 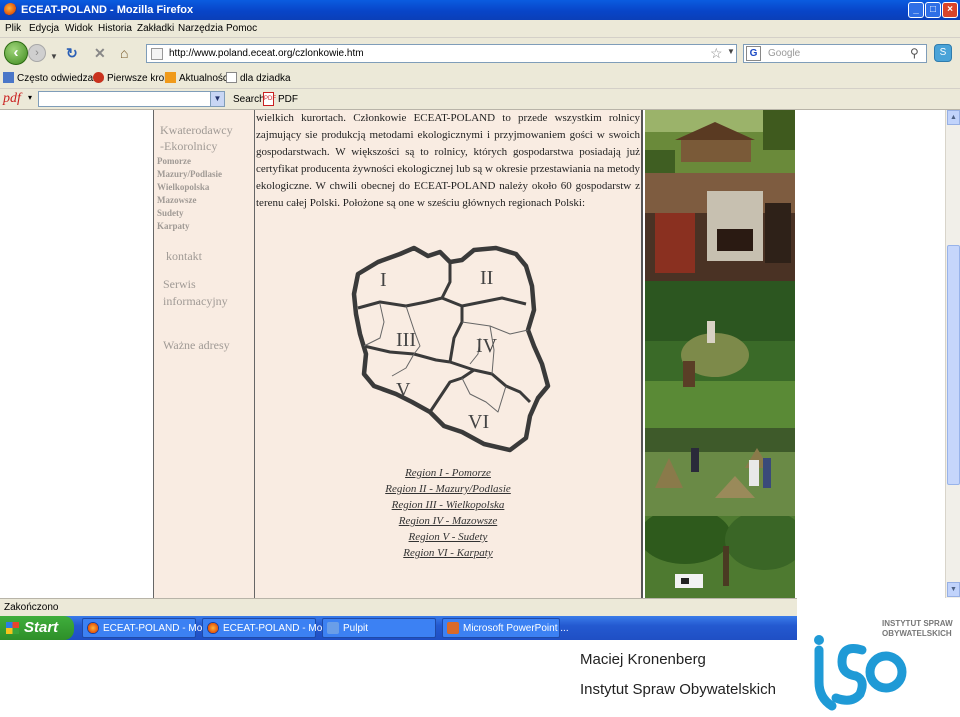 I want to click on map-label-2: II, so click(x=486, y=278).